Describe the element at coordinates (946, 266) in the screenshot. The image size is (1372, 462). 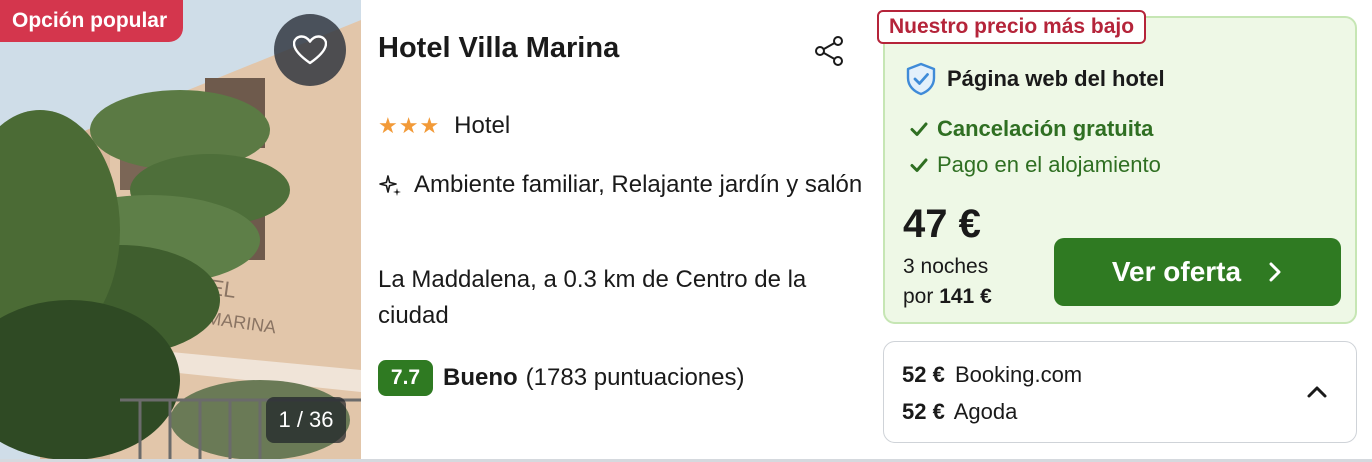
I see `nights-count: 3 noches` at that location.